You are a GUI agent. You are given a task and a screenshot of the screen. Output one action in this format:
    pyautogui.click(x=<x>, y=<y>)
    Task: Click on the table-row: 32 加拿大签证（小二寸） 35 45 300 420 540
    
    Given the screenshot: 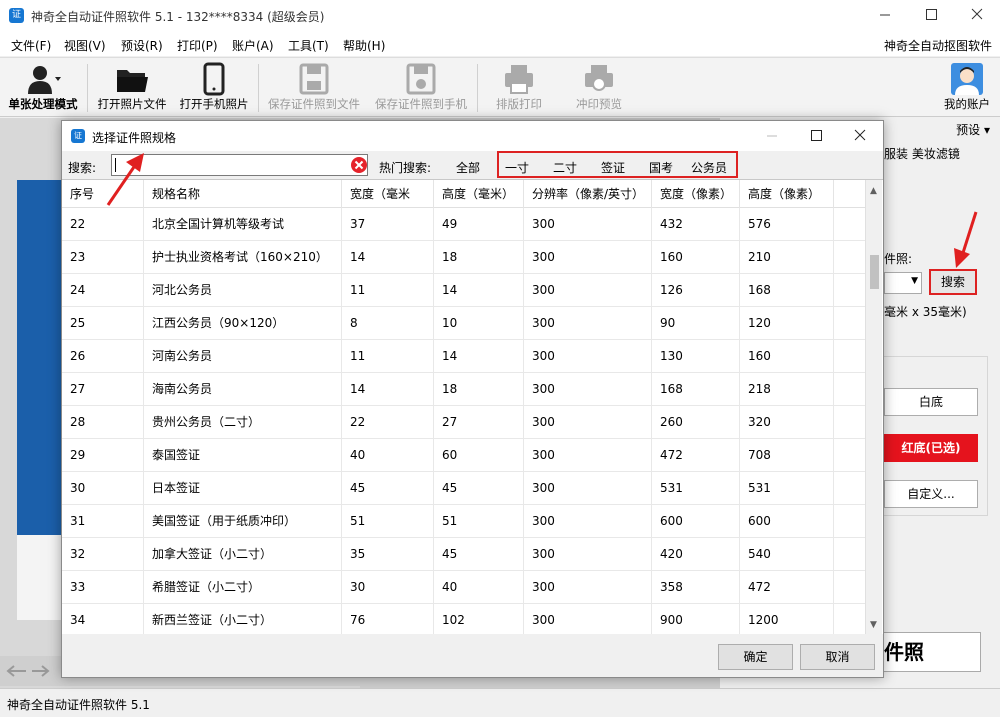 What is the action you would take?
    pyautogui.click(x=463, y=554)
    